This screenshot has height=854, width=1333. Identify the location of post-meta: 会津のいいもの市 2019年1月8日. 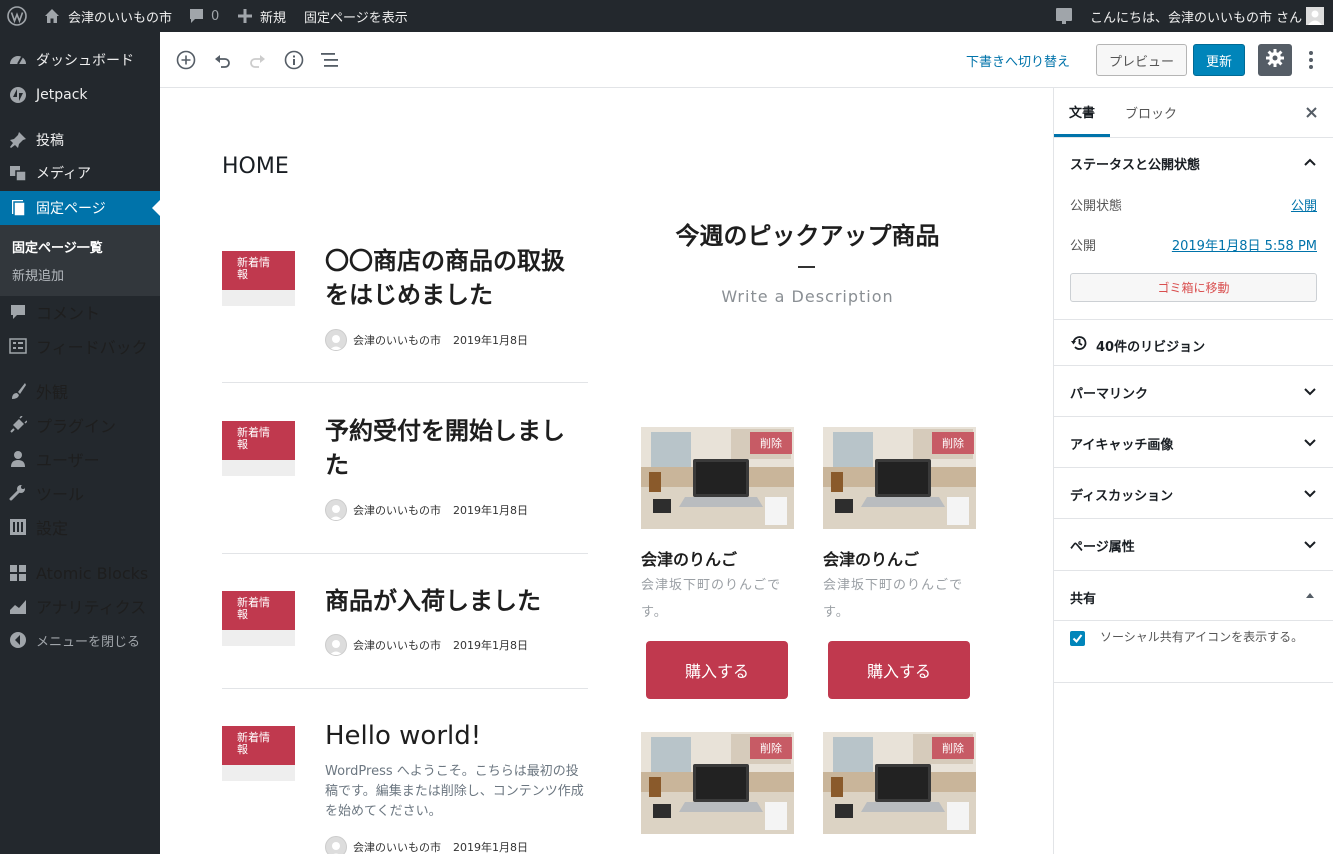
(426, 844).